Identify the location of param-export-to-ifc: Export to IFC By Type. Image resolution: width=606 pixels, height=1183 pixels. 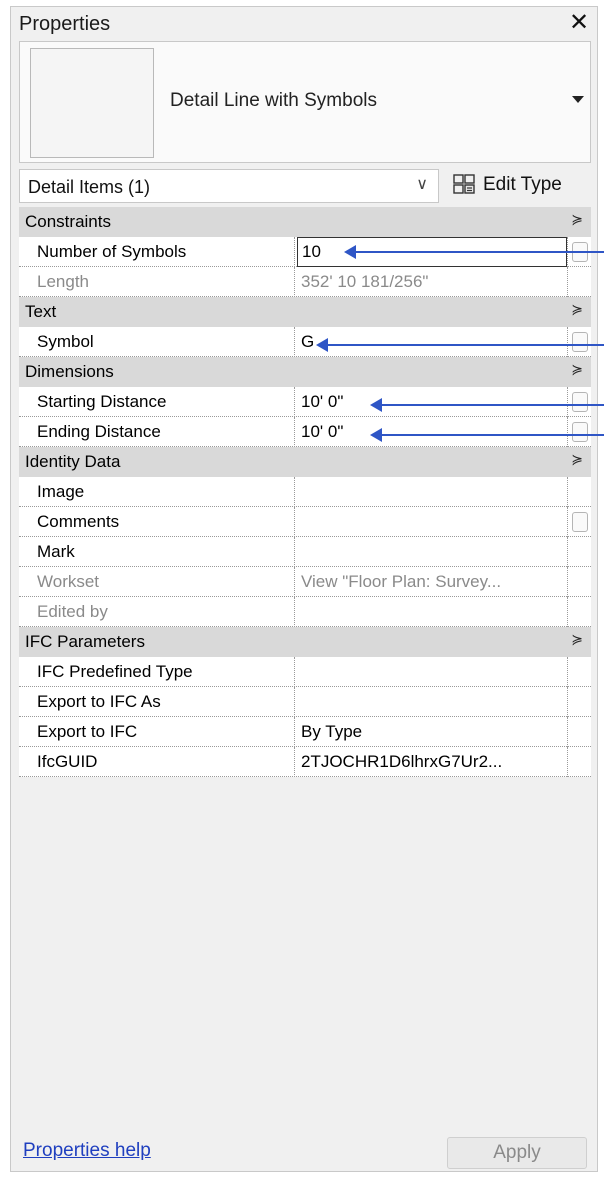
(305, 732).